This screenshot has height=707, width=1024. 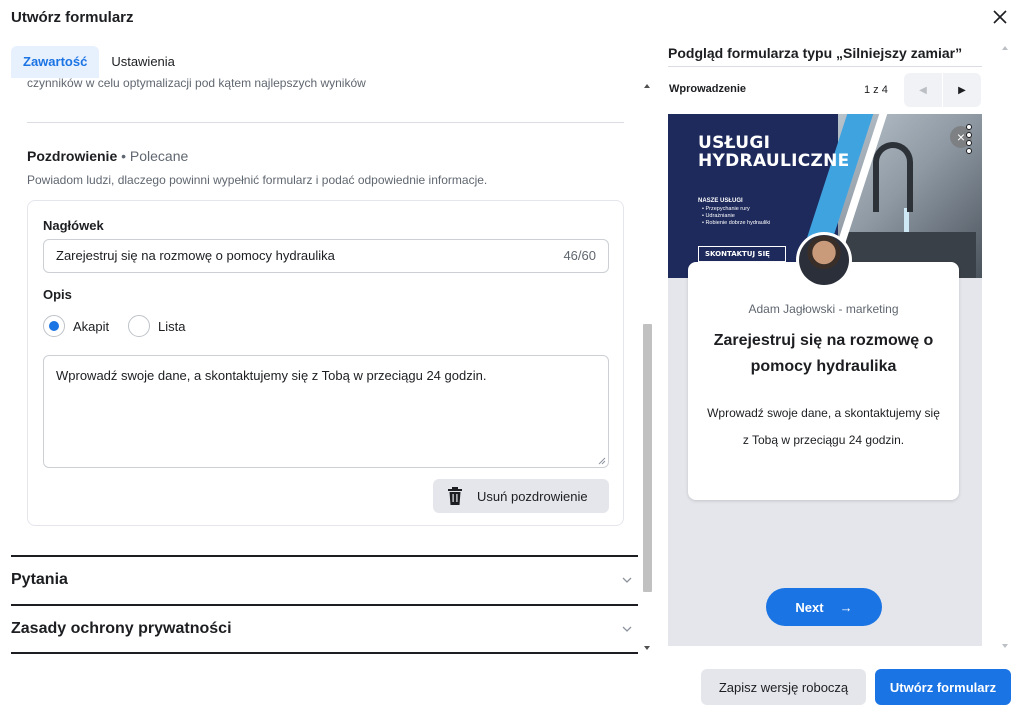 I want to click on radio-paragraph: Akapit, so click(x=76, y=326).